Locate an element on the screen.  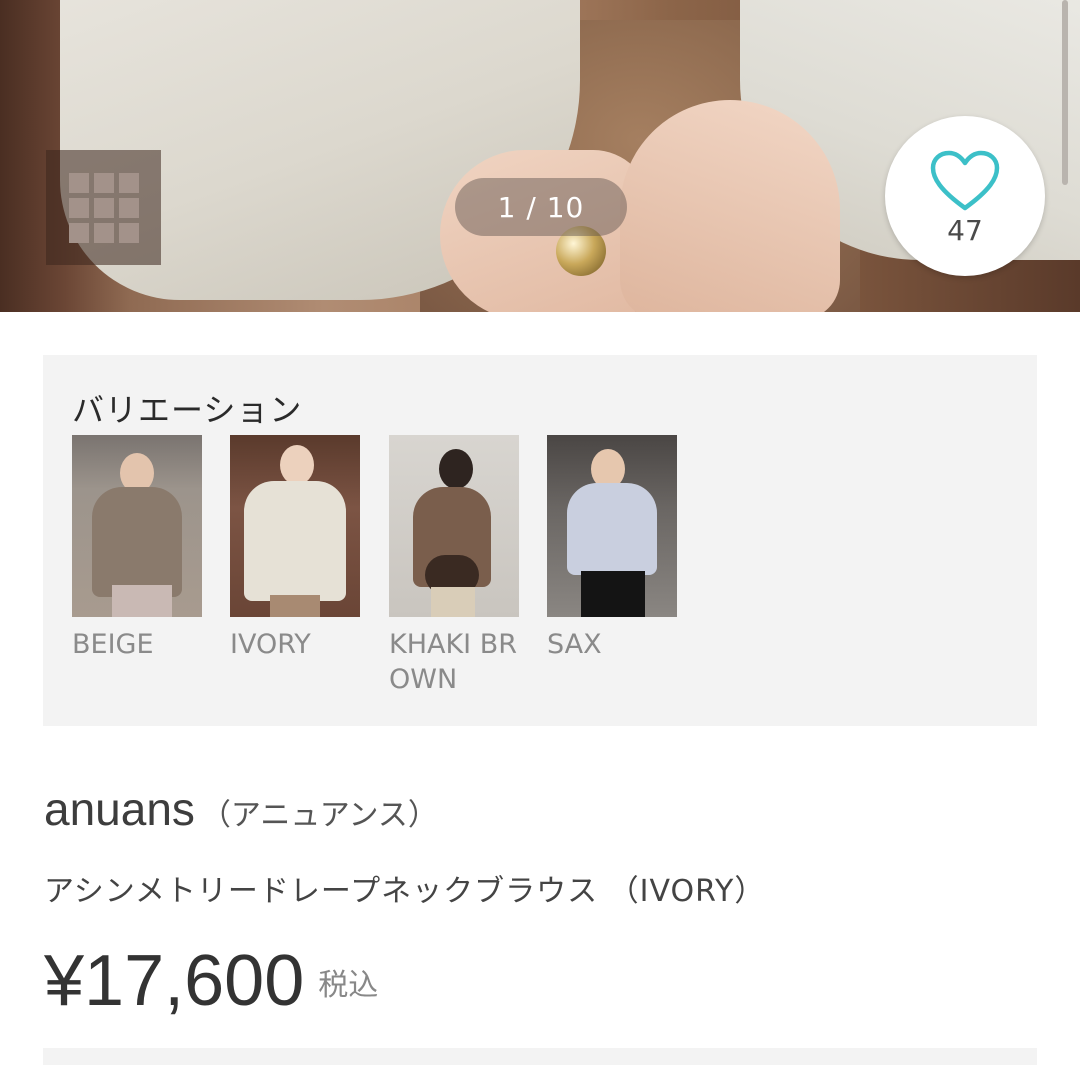
variation-label: BEIGE is located at coordinates (113, 644).